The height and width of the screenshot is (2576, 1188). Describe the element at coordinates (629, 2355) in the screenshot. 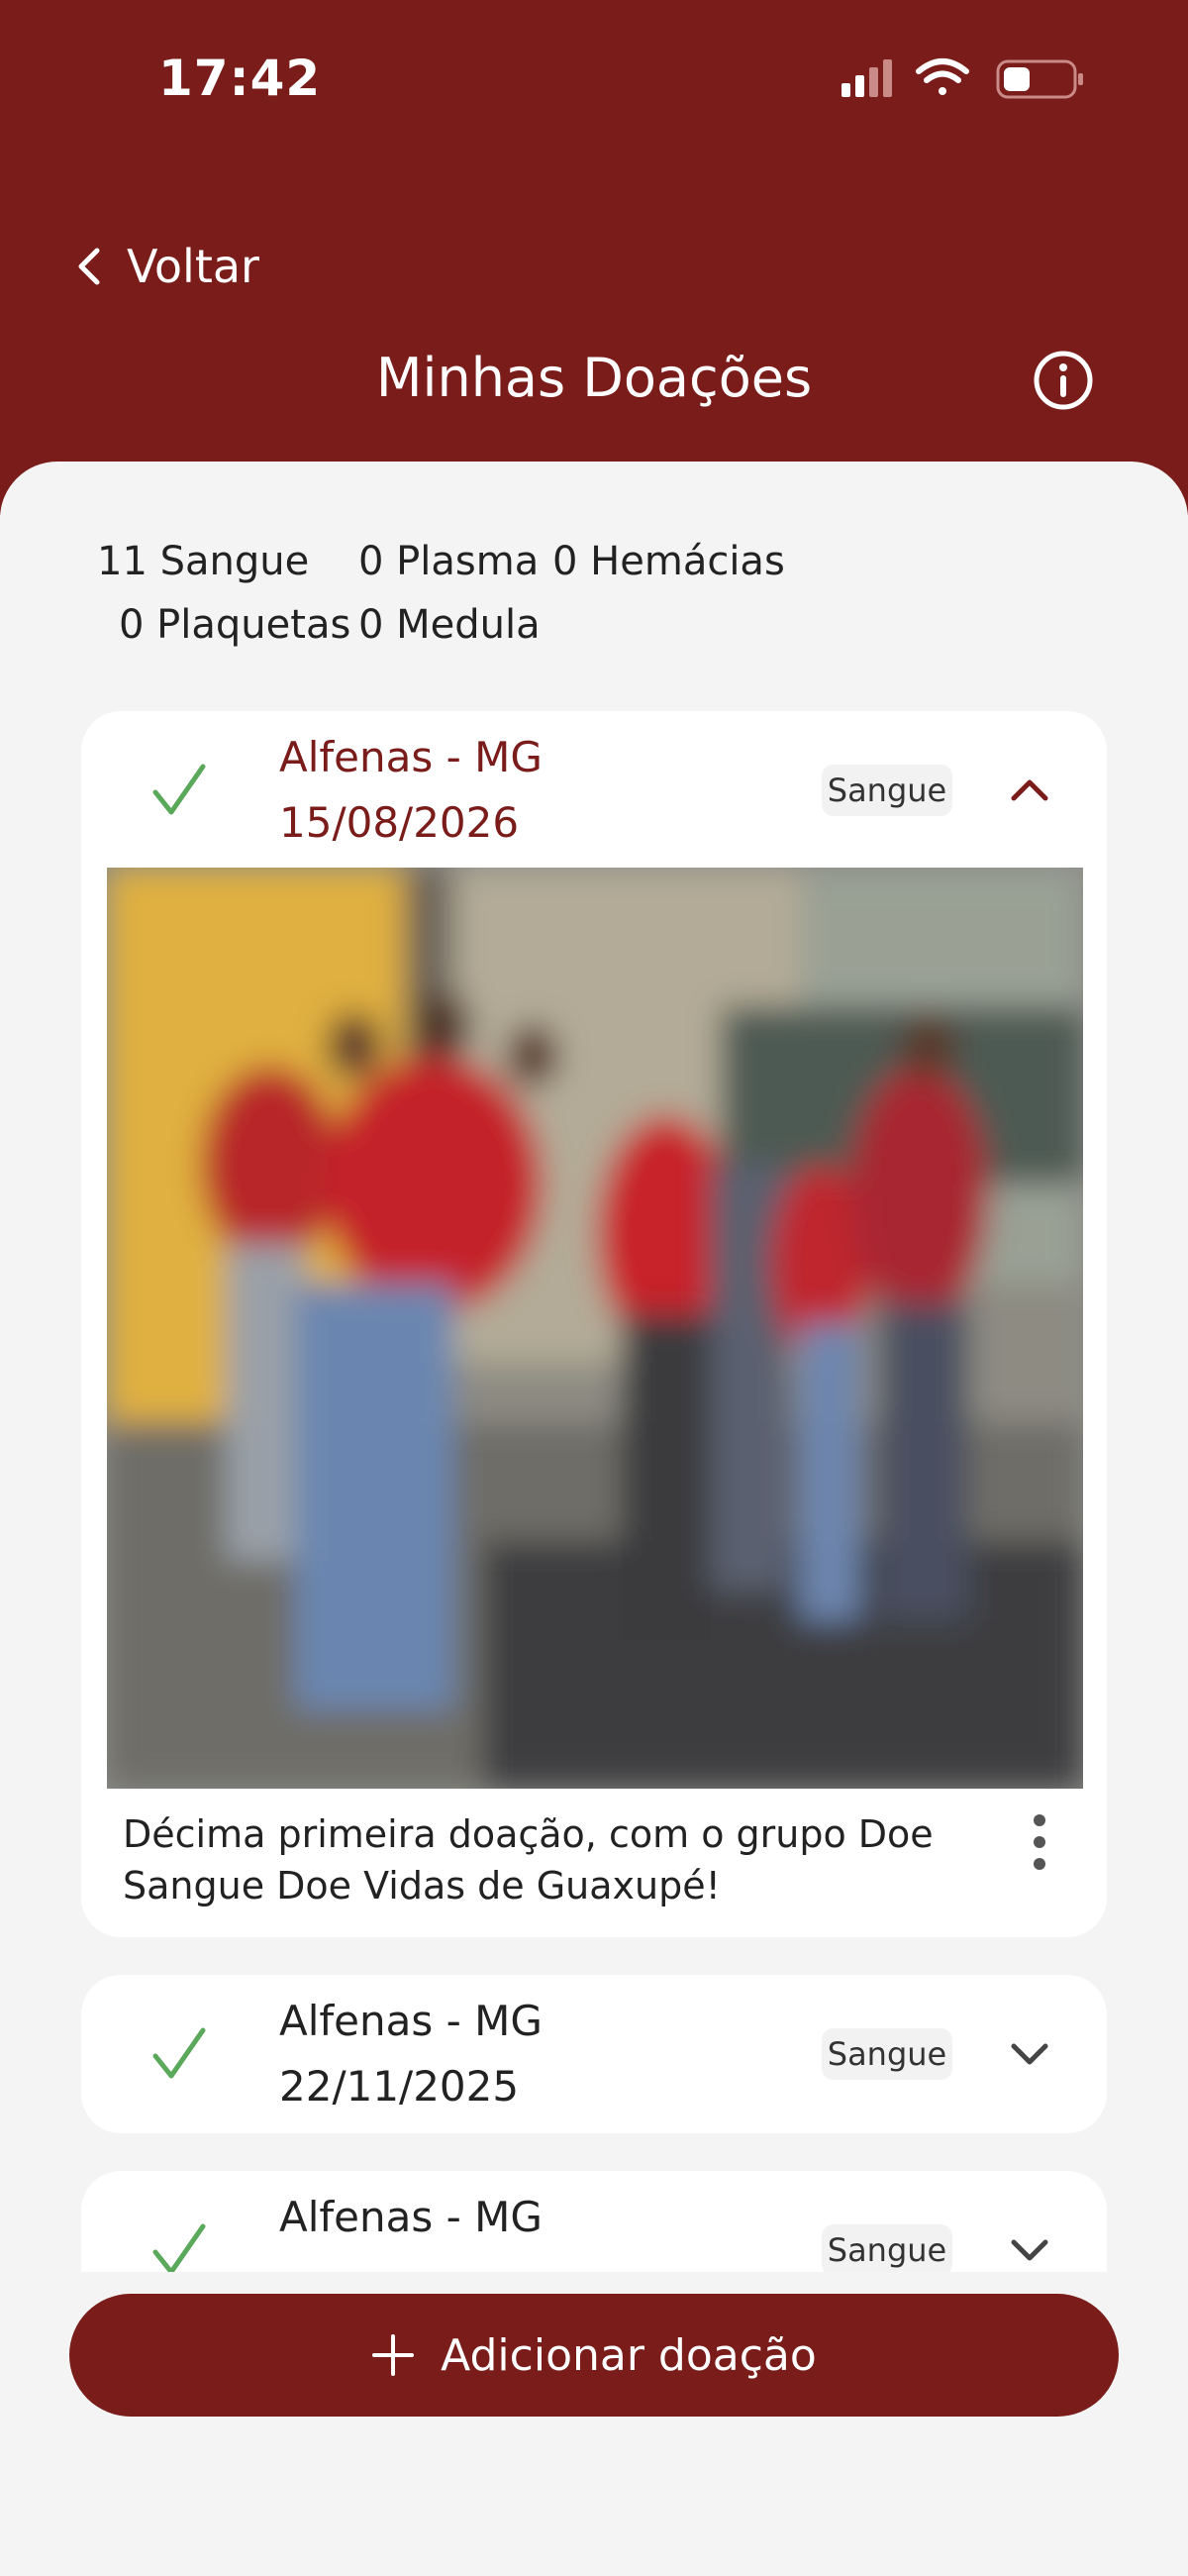

I see `add-donation-label: Adicionar doação` at that location.